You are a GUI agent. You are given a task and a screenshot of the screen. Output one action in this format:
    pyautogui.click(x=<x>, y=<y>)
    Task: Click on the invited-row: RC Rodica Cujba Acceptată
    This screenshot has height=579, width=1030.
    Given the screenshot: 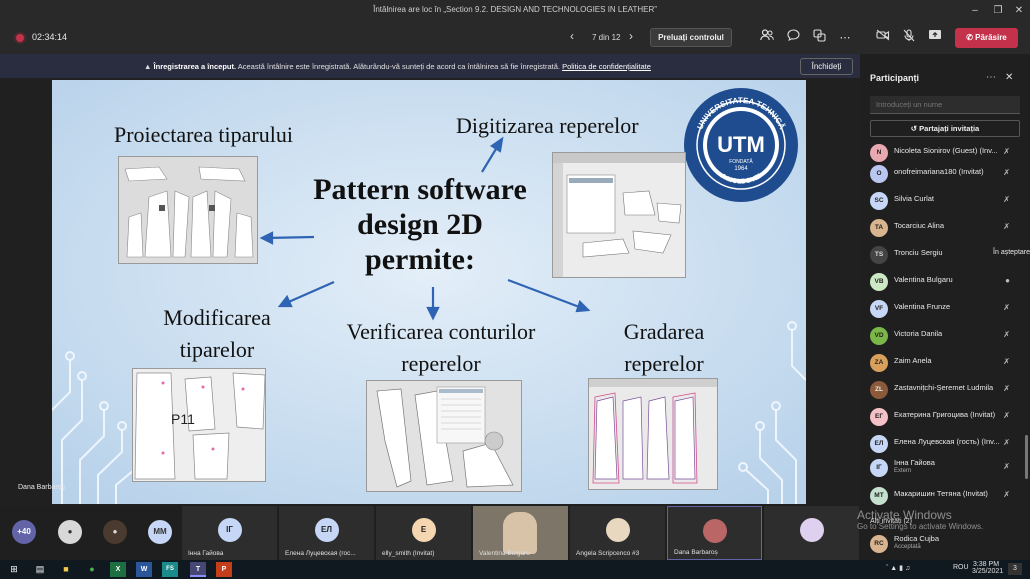 What is the action you would take?
    pyautogui.click(x=945, y=544)
    